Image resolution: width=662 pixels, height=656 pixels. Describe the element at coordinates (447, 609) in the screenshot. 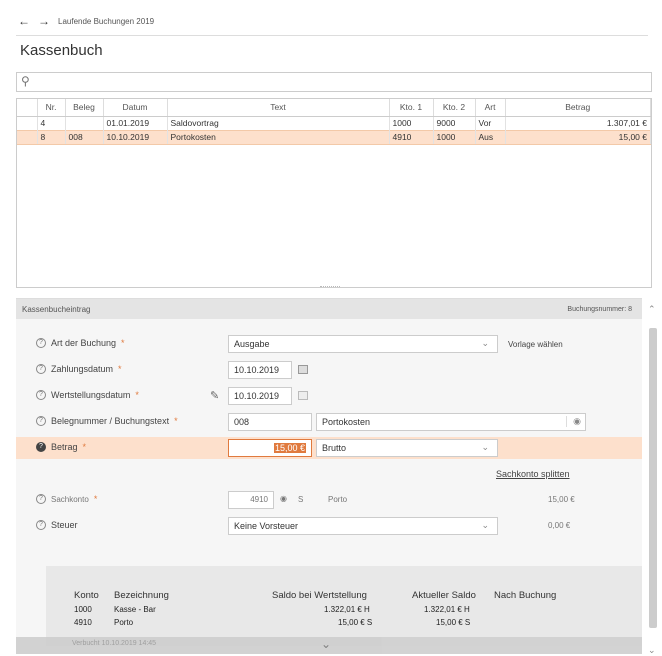

I see `saldo-akt: 1.322,01 € H` at that location.